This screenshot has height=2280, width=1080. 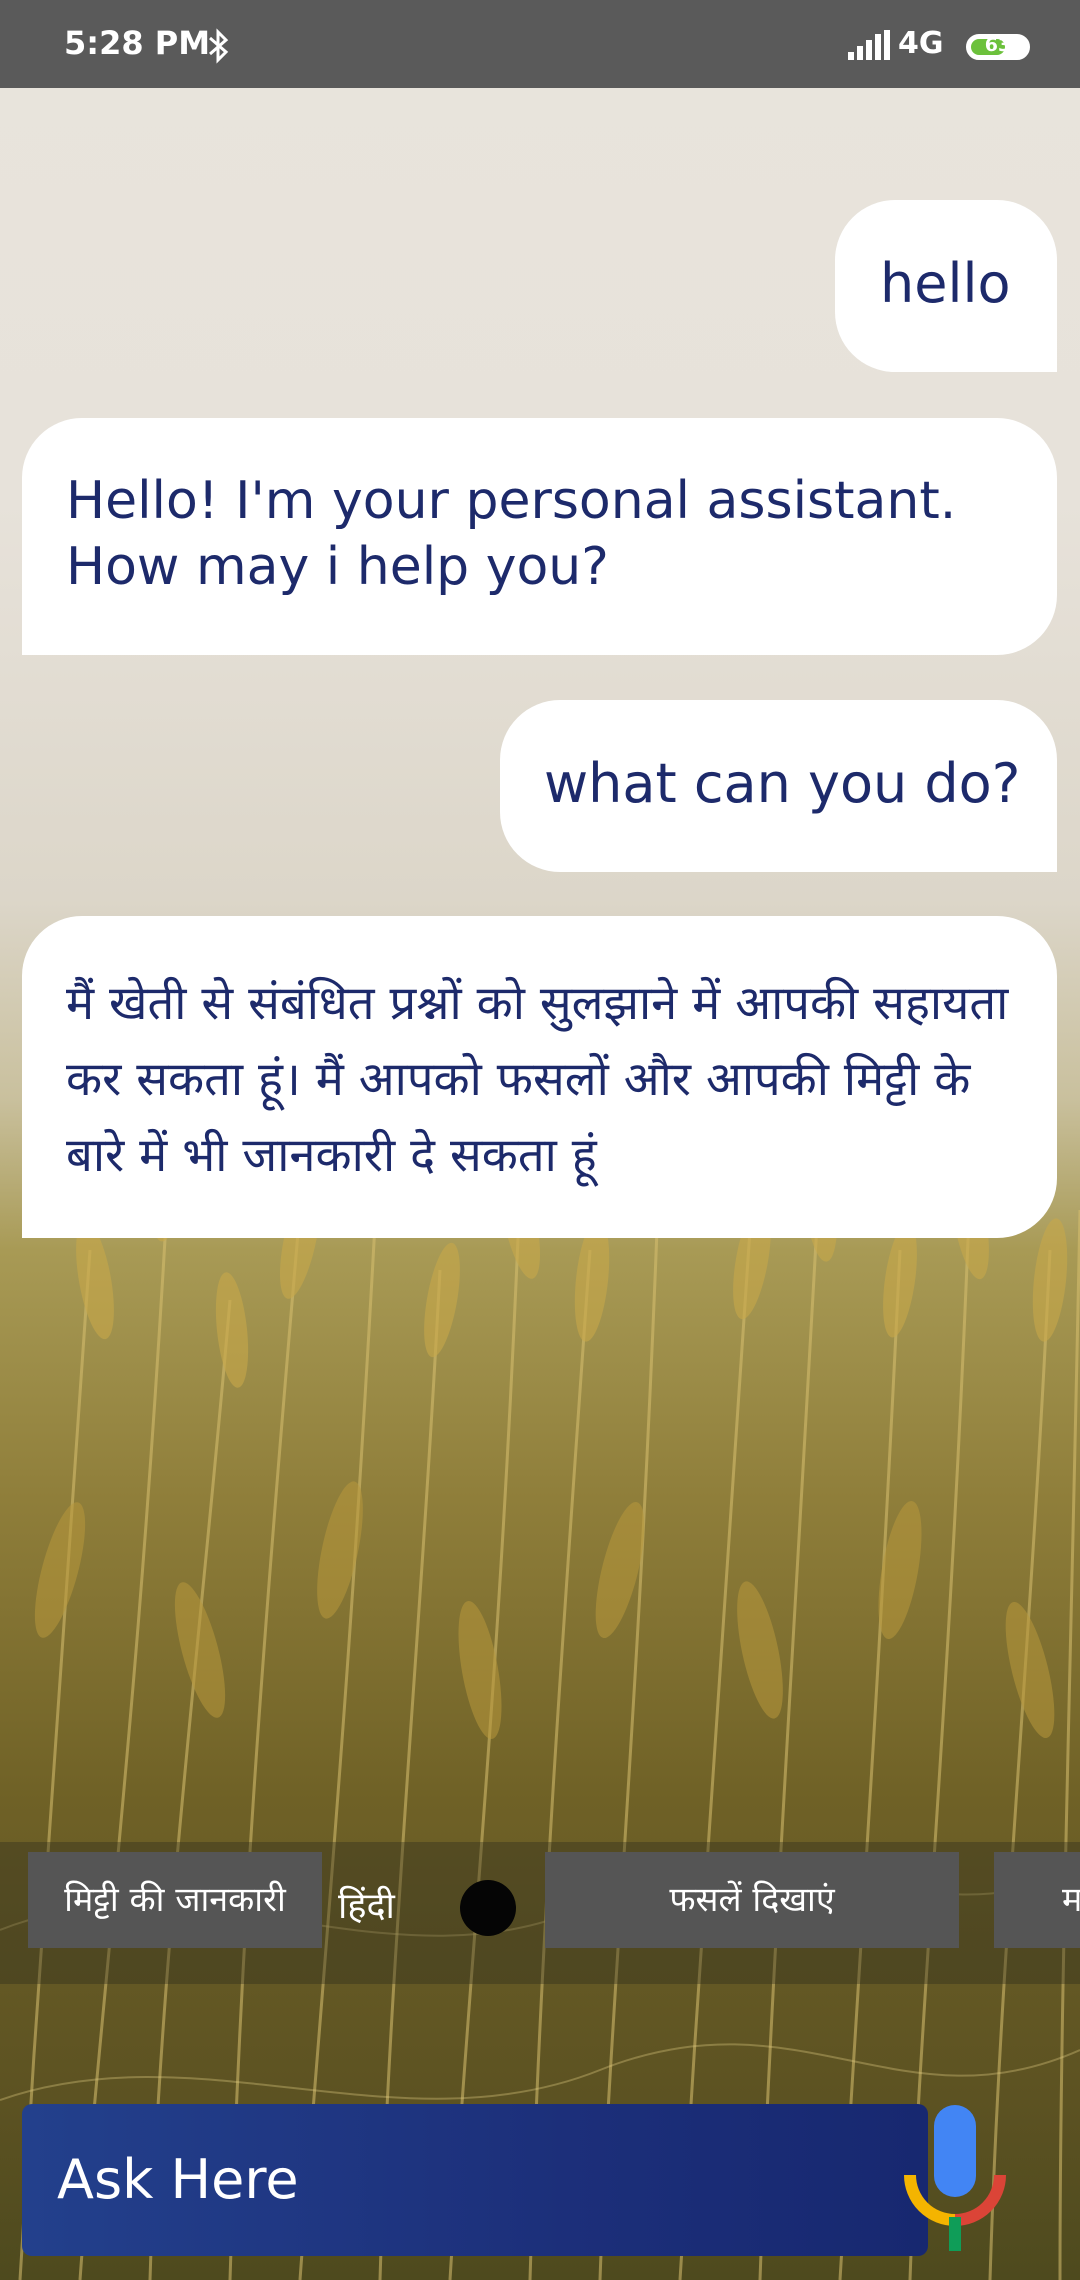 What do you see at coordinates (366, 1906) in the screenshot?
I see `language-label: हिंदी` at bounding box center [366, 1906].